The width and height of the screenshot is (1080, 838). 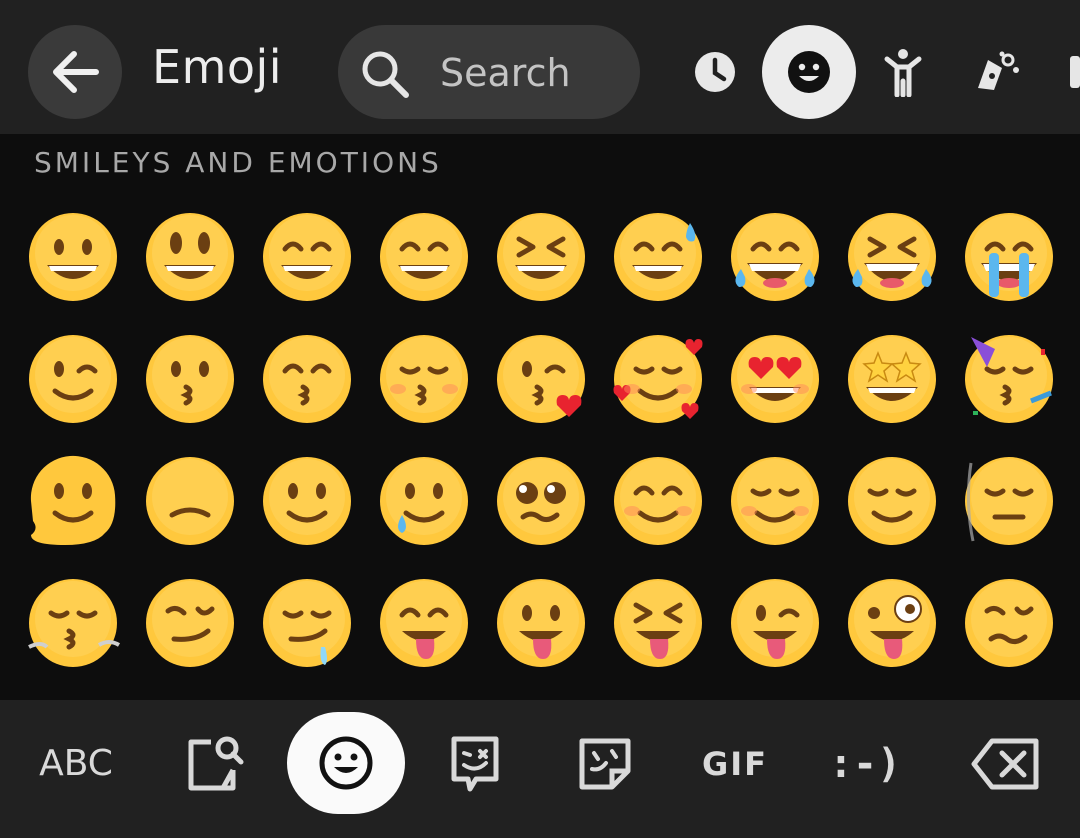 I want to click on emoji-loudly-crying-face, so click(x=1008, y=257).